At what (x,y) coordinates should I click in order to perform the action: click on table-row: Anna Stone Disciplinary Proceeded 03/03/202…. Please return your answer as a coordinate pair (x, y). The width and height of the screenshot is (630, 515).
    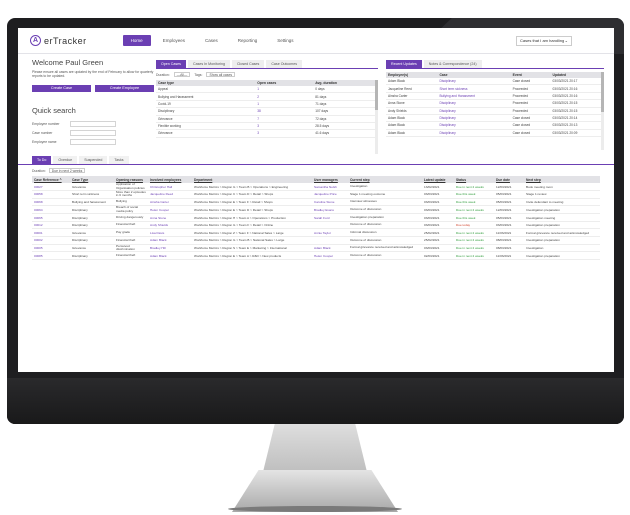
    Looking at the image, I should click on (495, 103).